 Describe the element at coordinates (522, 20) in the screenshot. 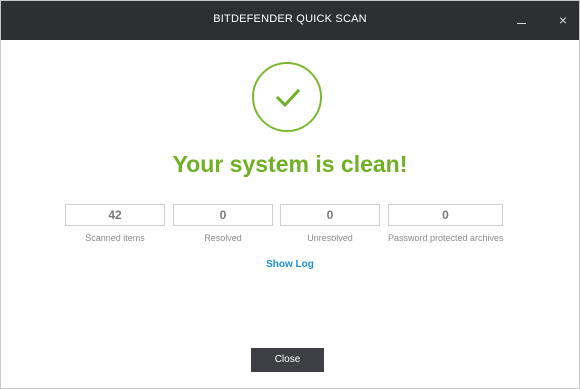

I see `minimize-button` at that location.